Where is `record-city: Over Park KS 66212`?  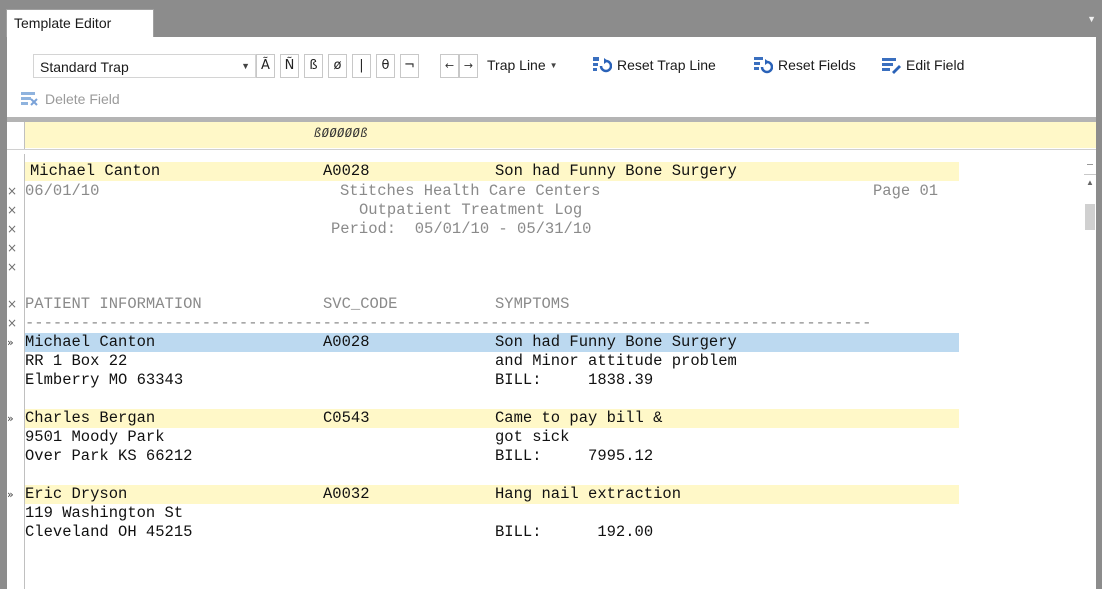
record-city: Over Park KS 66212 is located at coordinates (109, 456).